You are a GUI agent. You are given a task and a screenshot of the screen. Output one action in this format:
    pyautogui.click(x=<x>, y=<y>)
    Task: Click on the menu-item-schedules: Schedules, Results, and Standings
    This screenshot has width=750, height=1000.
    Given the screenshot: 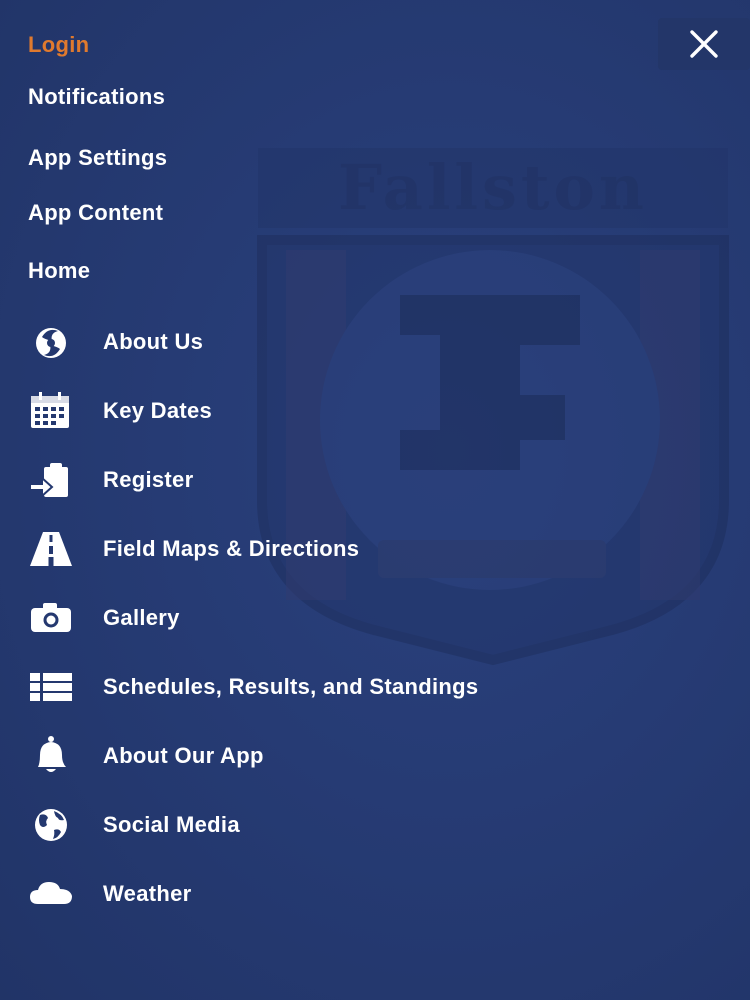 What is the action you would take?
    pyautogui.click(x=368, y=687)
    